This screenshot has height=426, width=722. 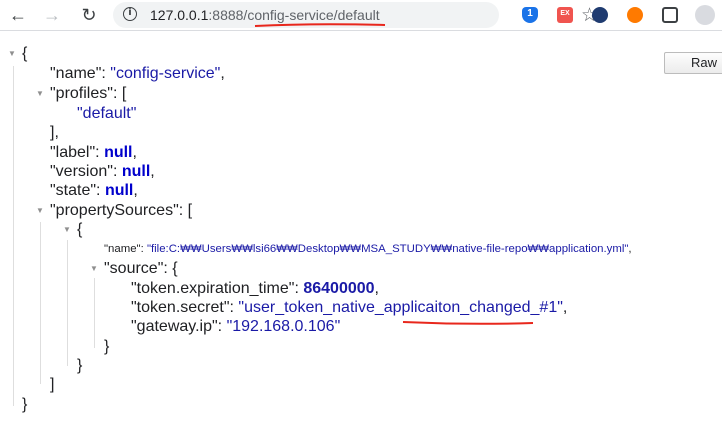 What do you see at coordinates (54, 132) in the screenshot?
I see `json-bracket: ],` at bounding box center [54, 132].